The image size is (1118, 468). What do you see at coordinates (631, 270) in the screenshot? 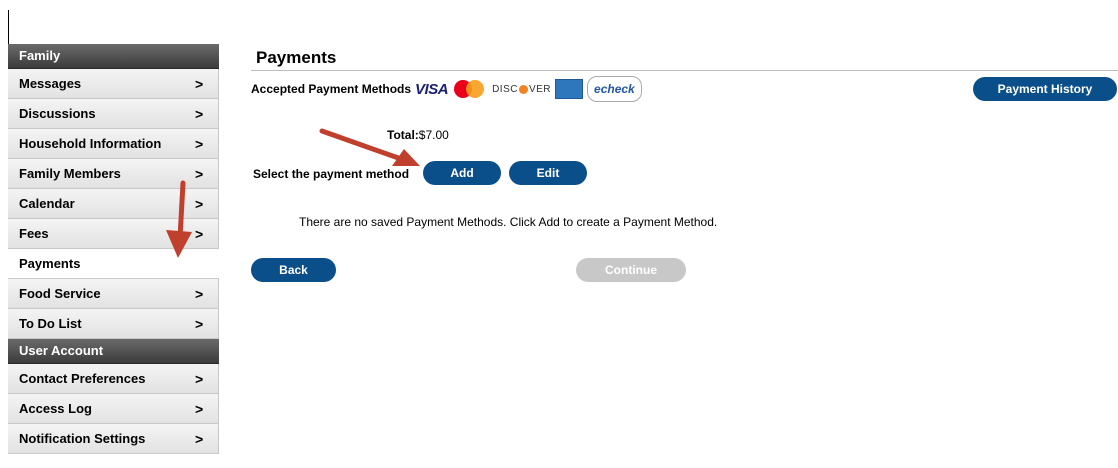
I see `continue-button: Continue` at bounding box center [631, 270].